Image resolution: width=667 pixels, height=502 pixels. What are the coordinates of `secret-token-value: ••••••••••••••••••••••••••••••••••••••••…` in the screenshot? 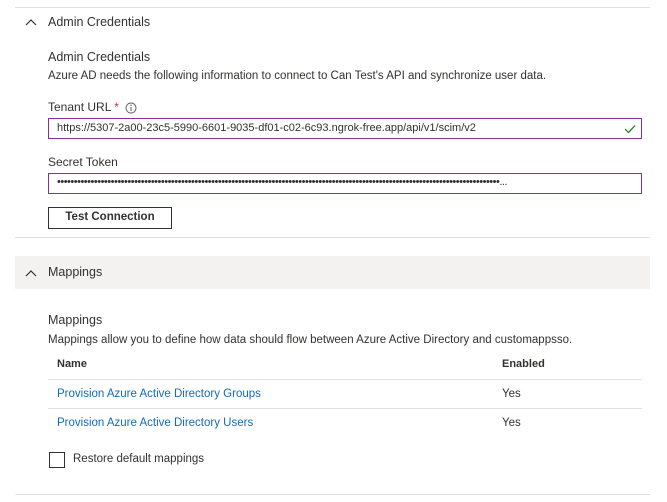 It's located at (282, 182).